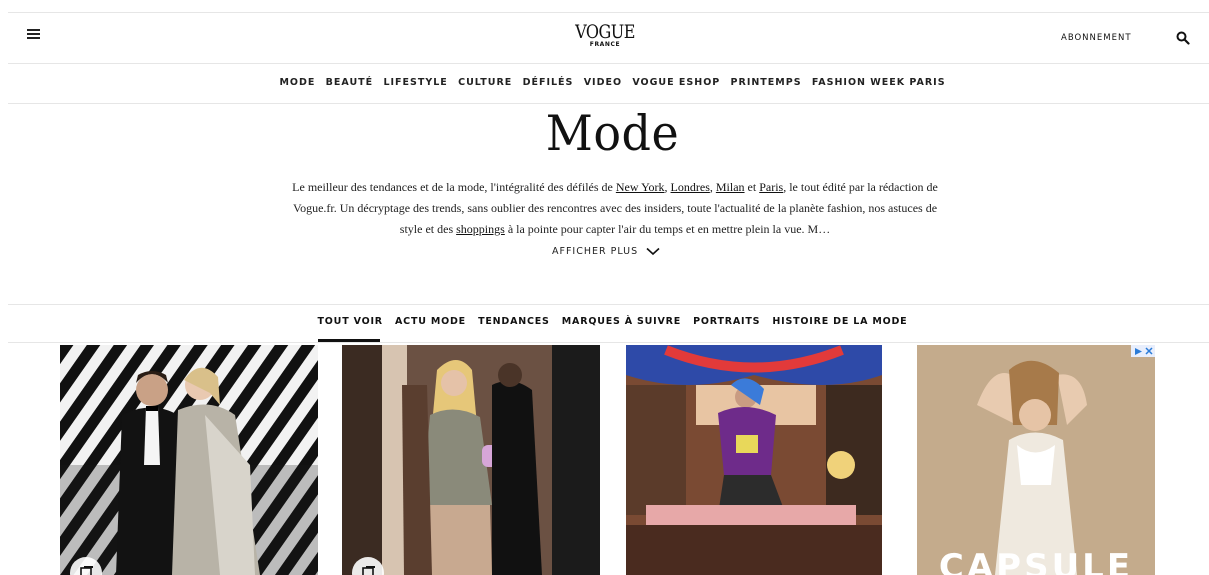 This screenshot has height=575, width=1209. Describe the element at coordinates (690, 187) in the screenshot. I see `link-londres: Londres` at that location.